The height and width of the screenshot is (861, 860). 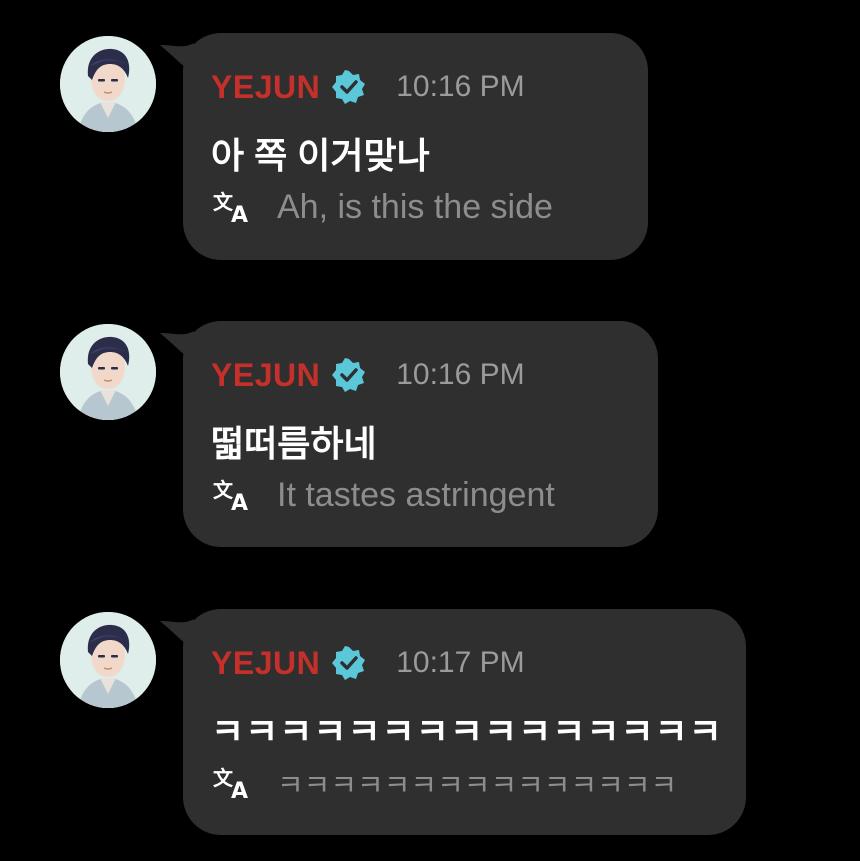 I want to click on translation-text: Ah, is this the side, so click(x=415, y=206).